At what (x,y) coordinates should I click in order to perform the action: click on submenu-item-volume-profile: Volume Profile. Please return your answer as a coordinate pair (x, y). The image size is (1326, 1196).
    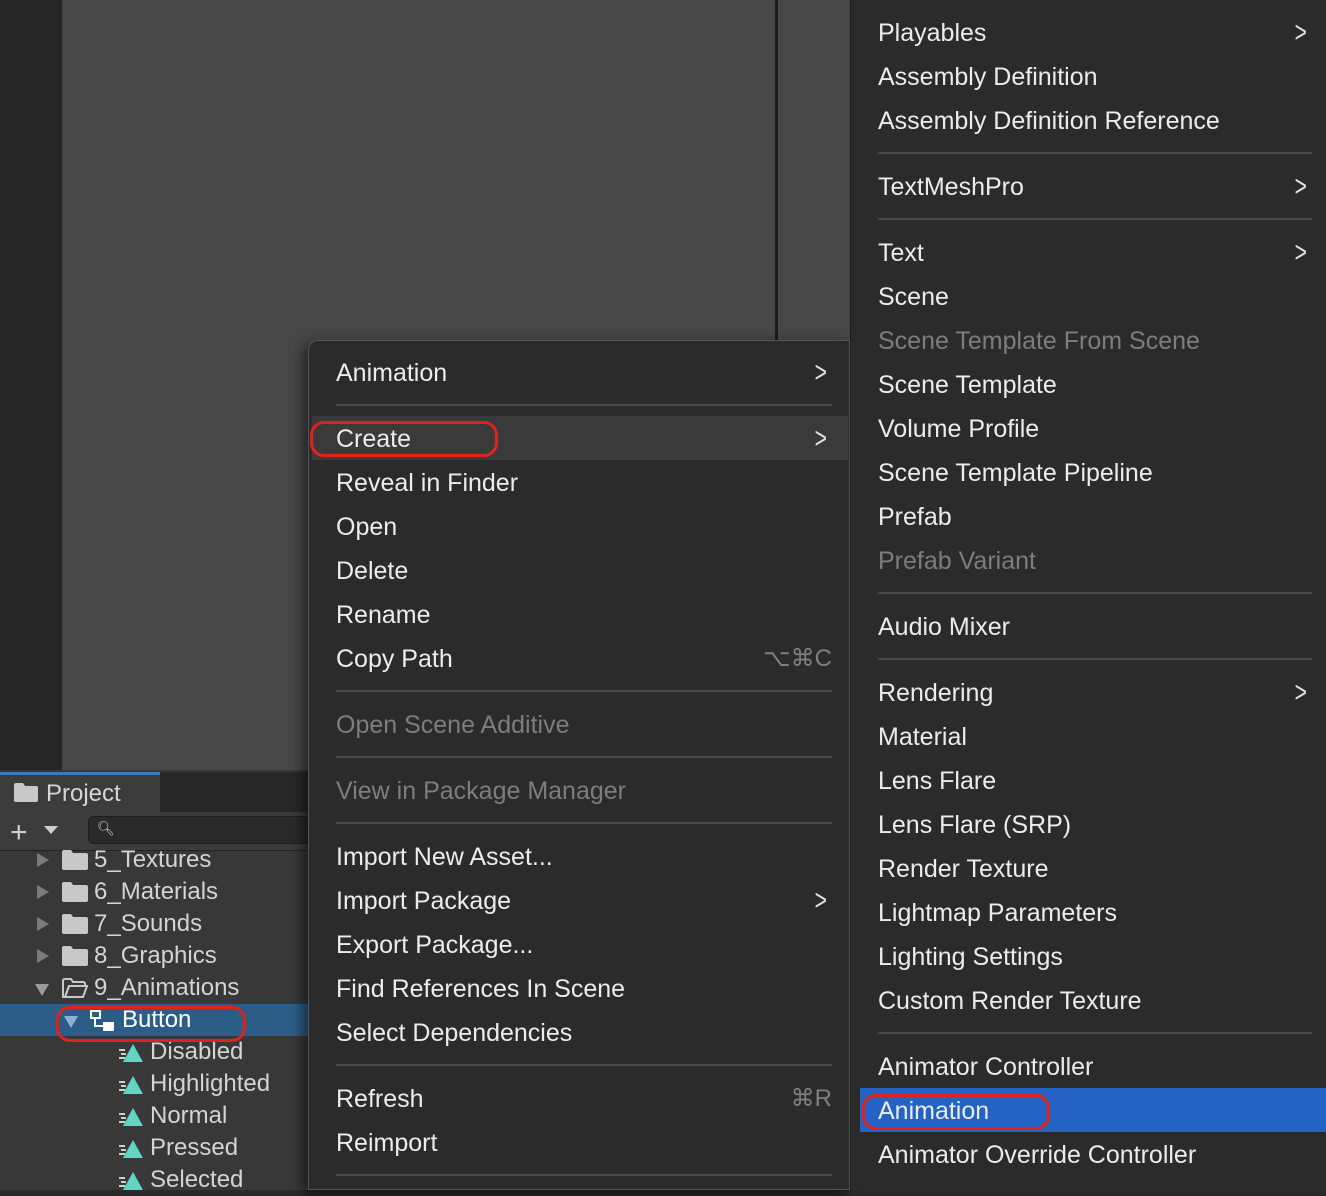
    Looking at the image, I should click on (958, 429).